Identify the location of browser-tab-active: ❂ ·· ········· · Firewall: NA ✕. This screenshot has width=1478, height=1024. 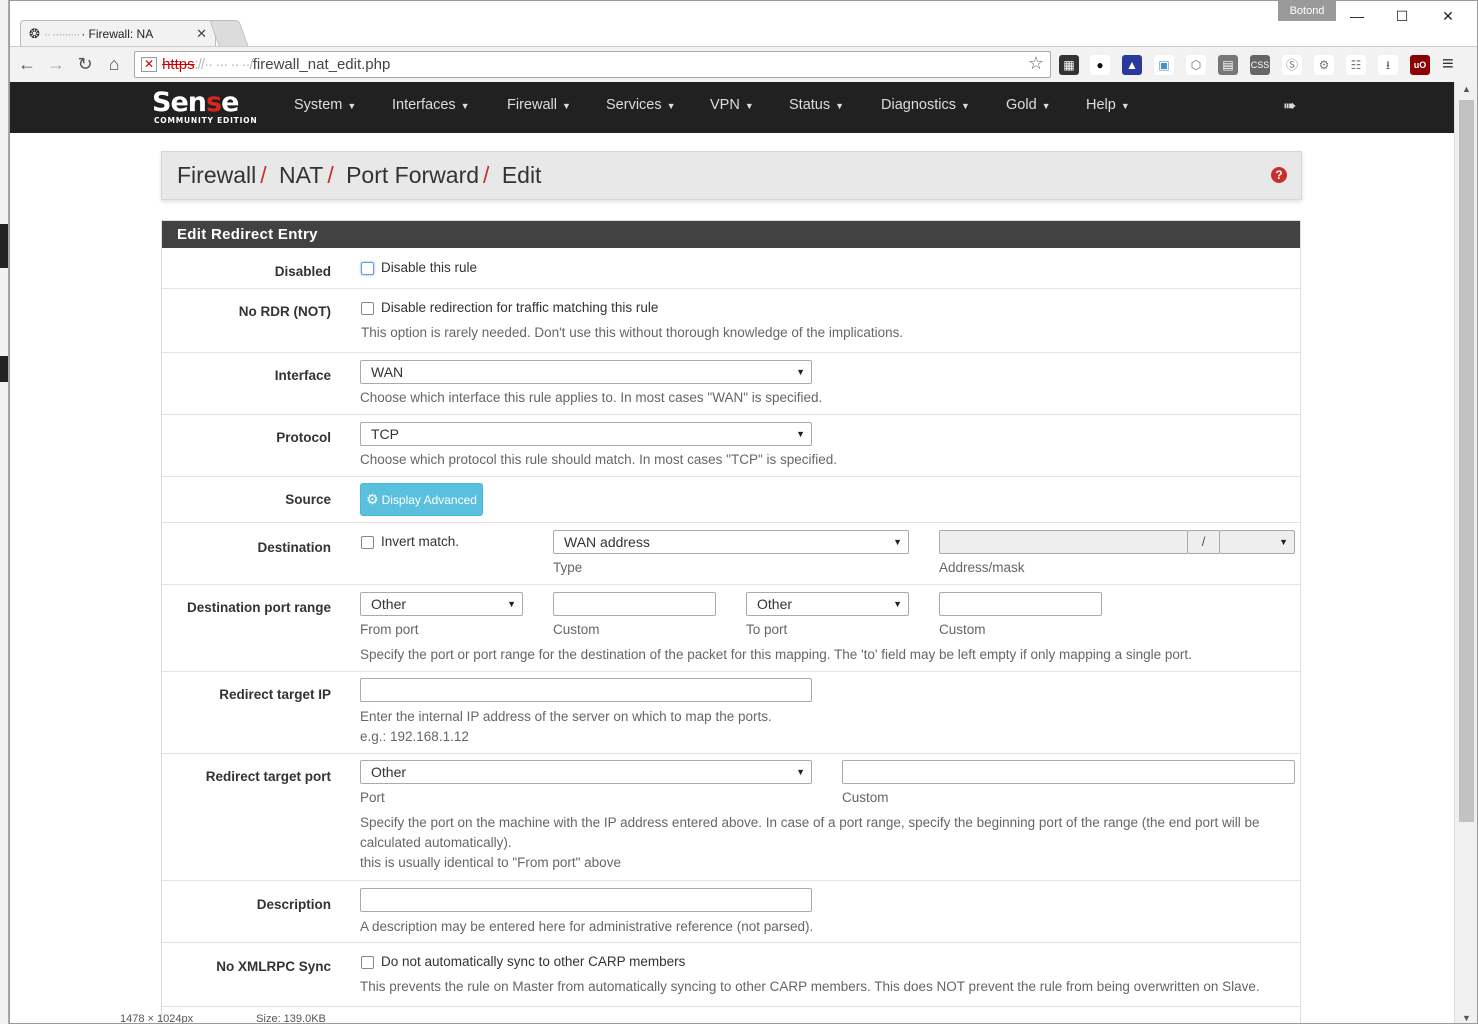
(118, 33).